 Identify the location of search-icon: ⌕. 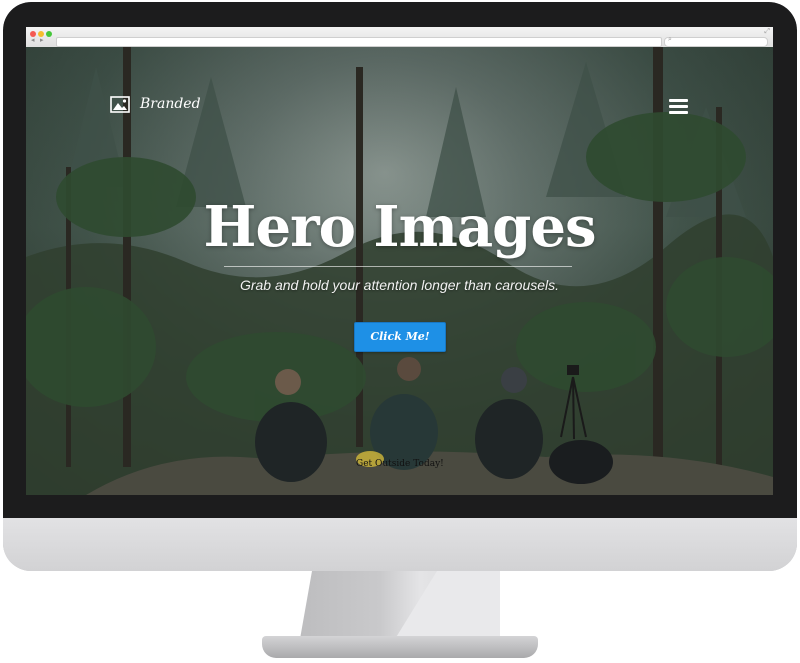
(670, 39).